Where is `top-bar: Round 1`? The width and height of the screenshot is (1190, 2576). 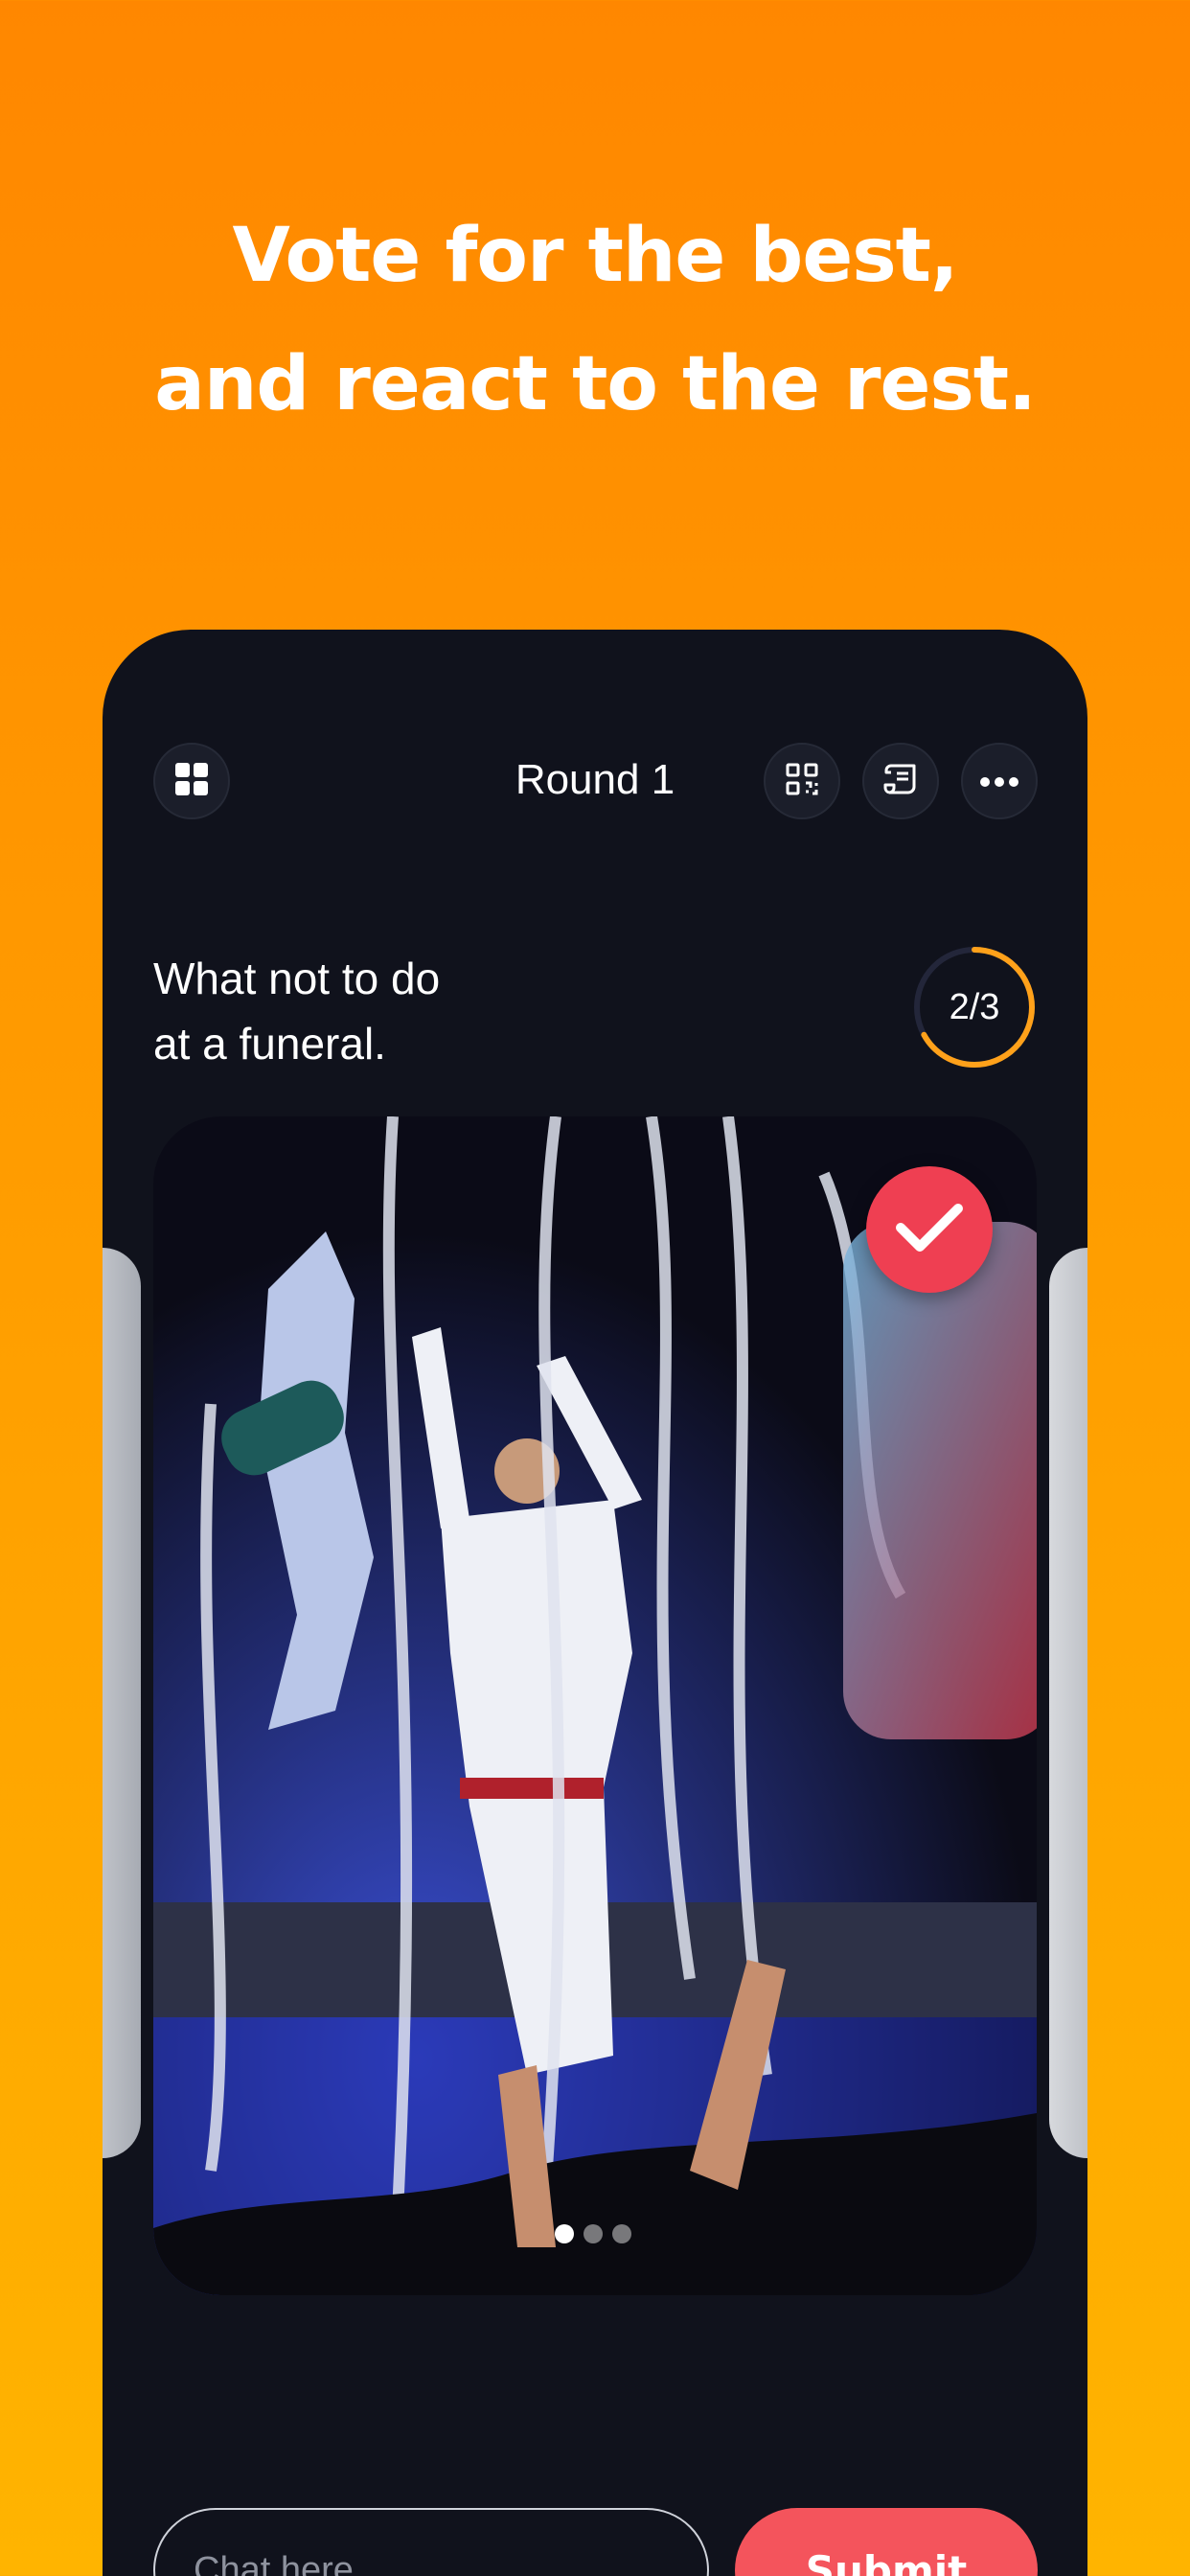 top-bar: Round 1 is located at coordinates (595, 745).